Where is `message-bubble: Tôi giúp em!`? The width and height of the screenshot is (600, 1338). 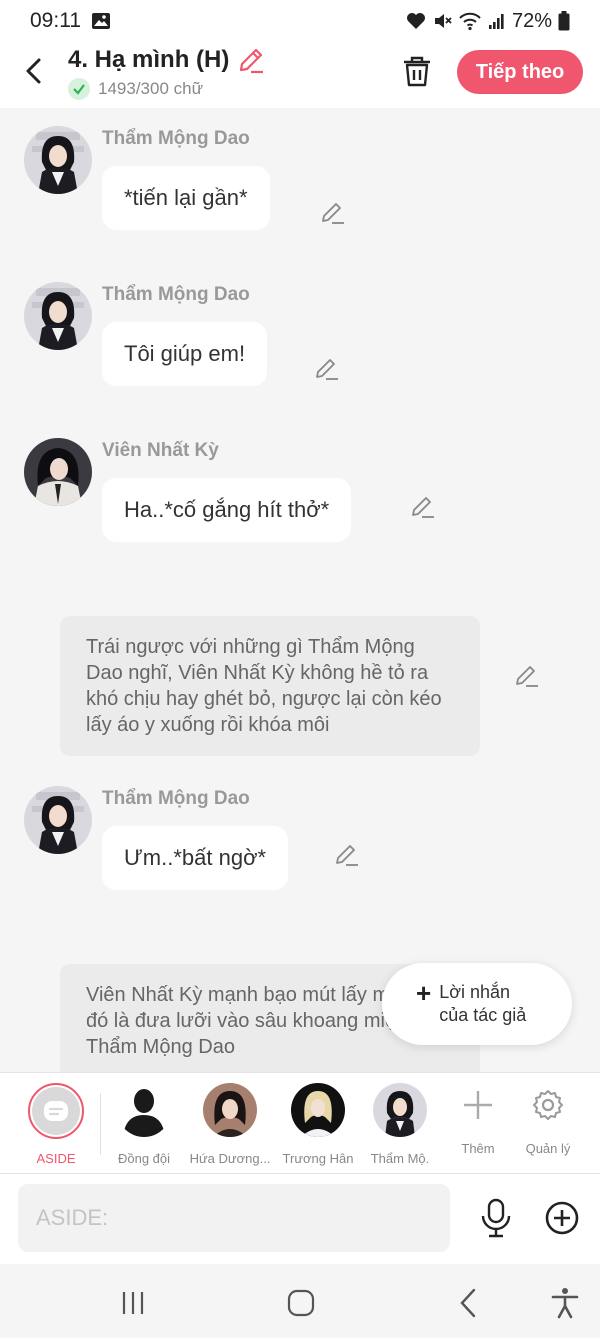 message-bubble: Tôi giúp em! is located at coordinates (185, 354).